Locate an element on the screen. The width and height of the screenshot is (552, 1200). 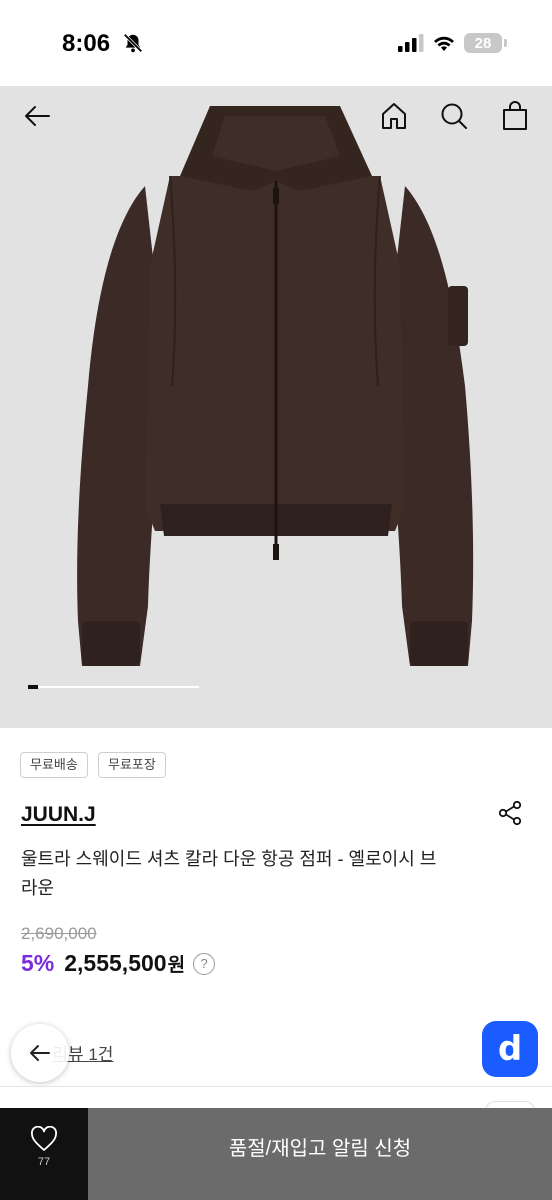
sale-price: 2,555,500 is located at coordinates (115, 963).